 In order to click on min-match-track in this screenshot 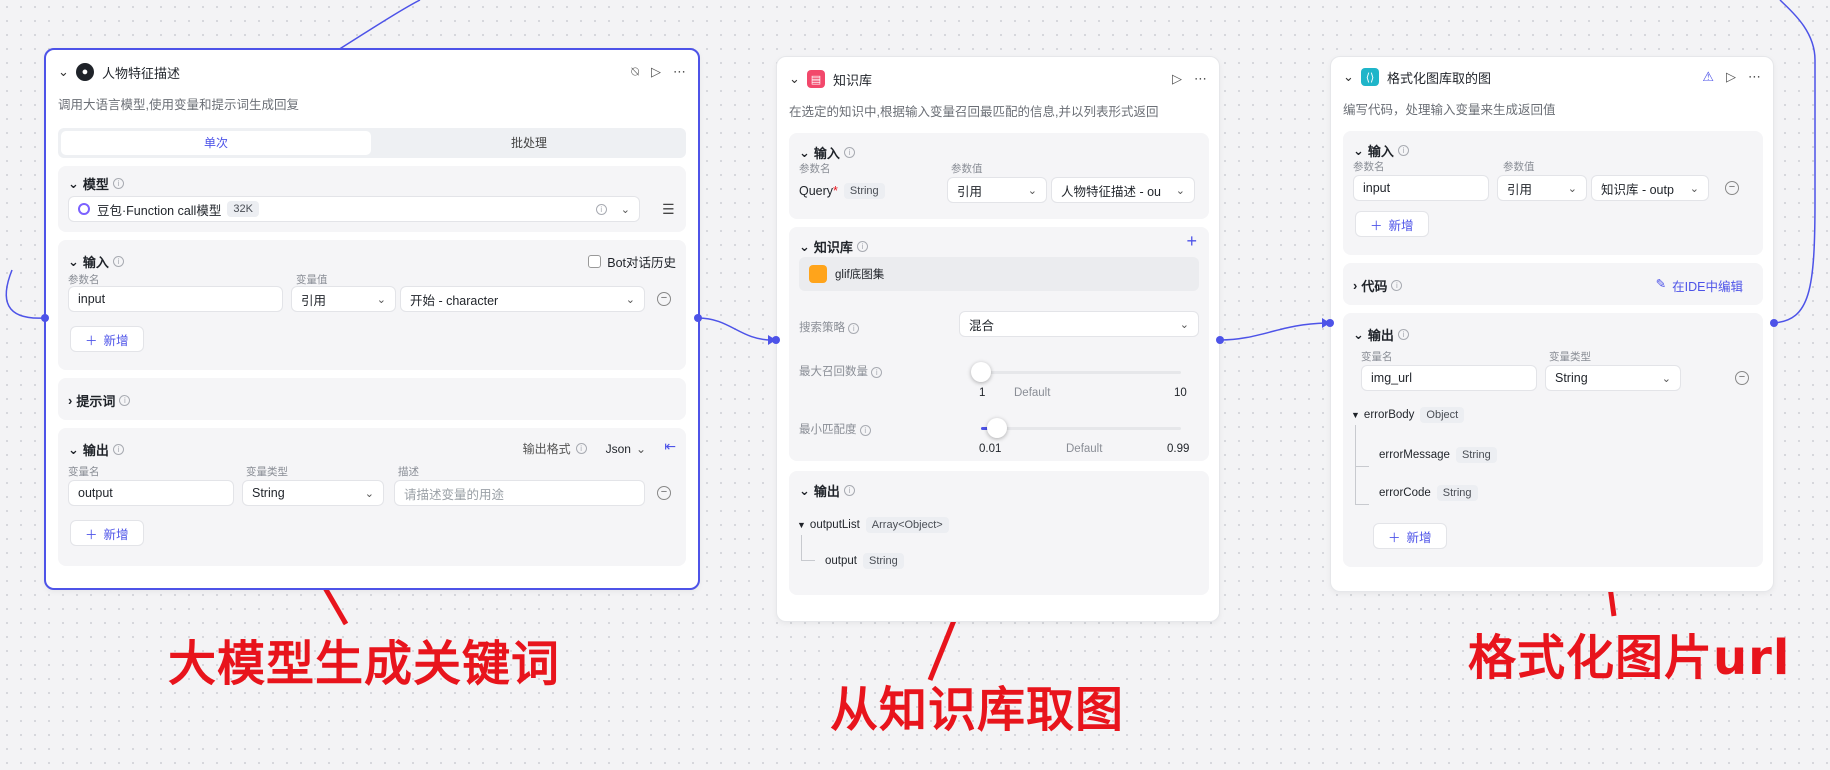, I will do `click(1081, 428)`.